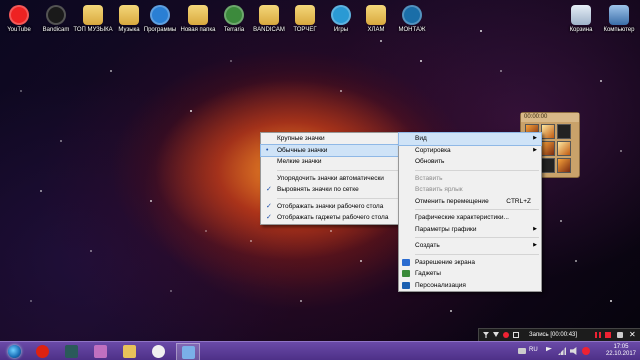 The image size is (640, 360). I want to click on pause-icon, so click(598, 335).